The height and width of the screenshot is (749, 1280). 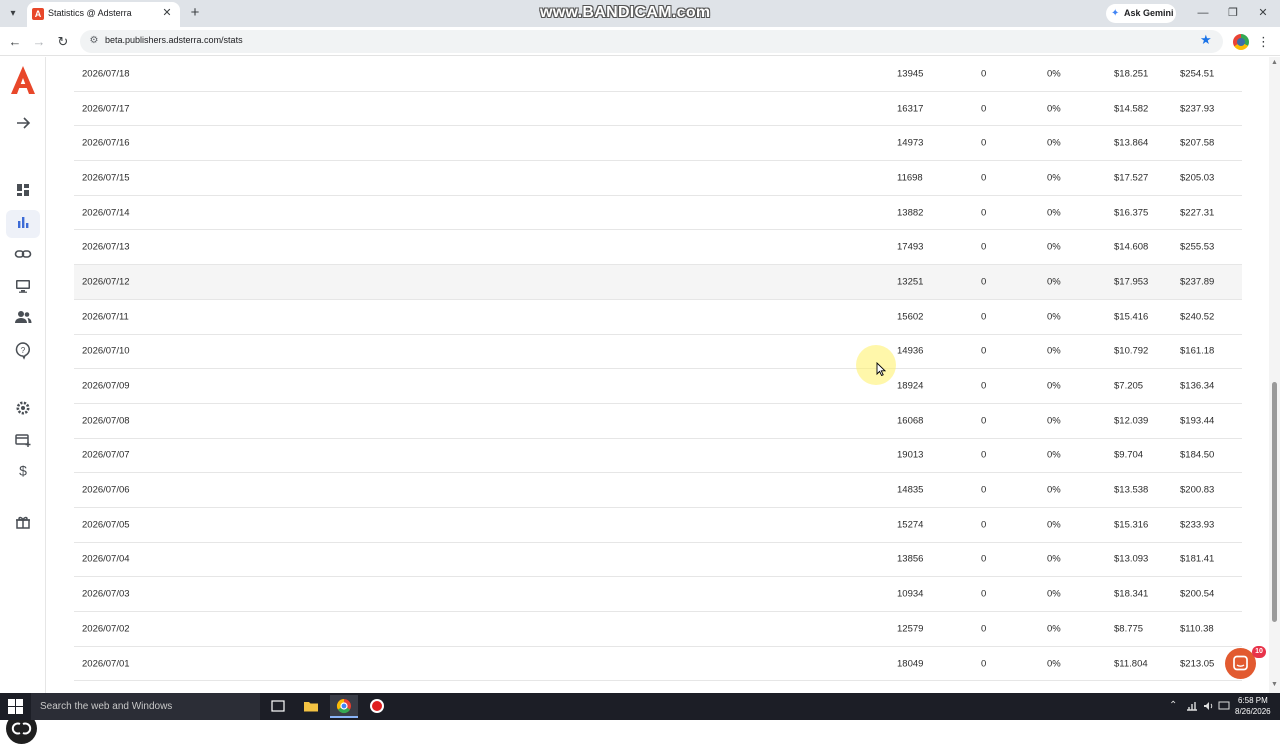 What do you see at coordinates (658, 594) in the screenshot?
I see `table-row: 2026/07/03 10934 0 0% $18.341 $200.54` at bounding box center [658, 594].